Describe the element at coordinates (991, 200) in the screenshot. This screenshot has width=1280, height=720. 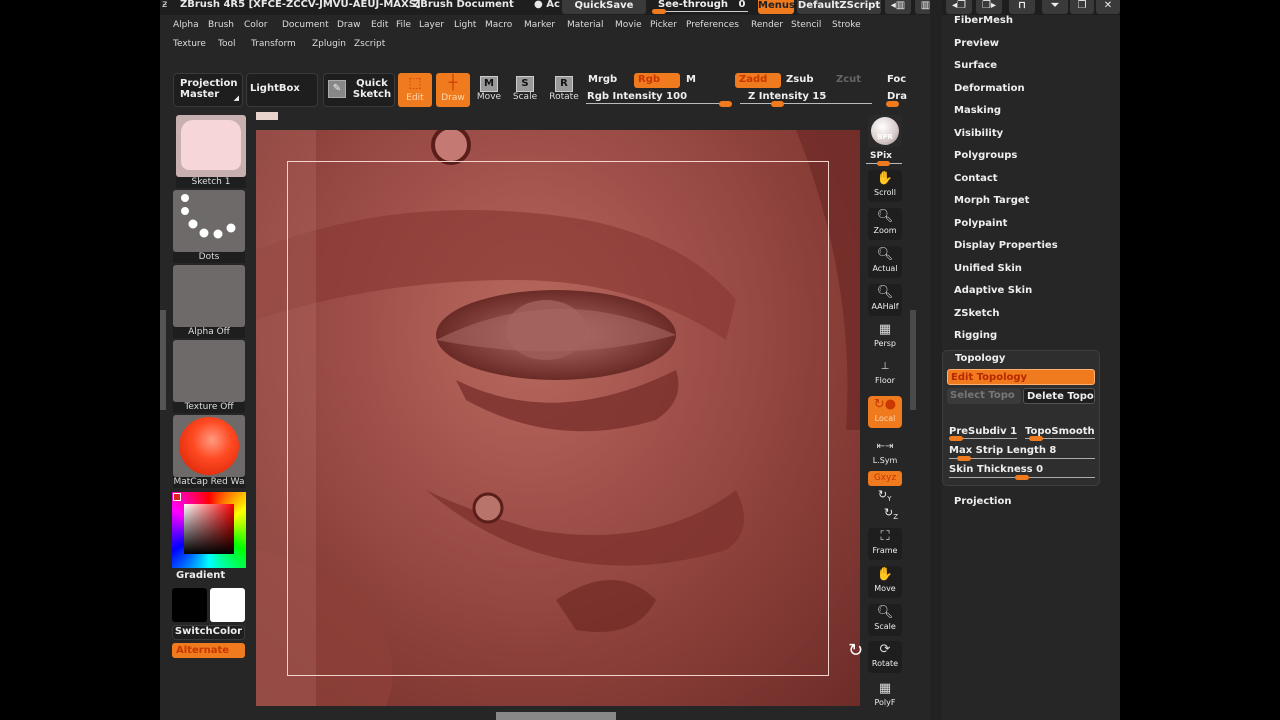
I see `subpalette-morph-target: Morph Target` at that location.